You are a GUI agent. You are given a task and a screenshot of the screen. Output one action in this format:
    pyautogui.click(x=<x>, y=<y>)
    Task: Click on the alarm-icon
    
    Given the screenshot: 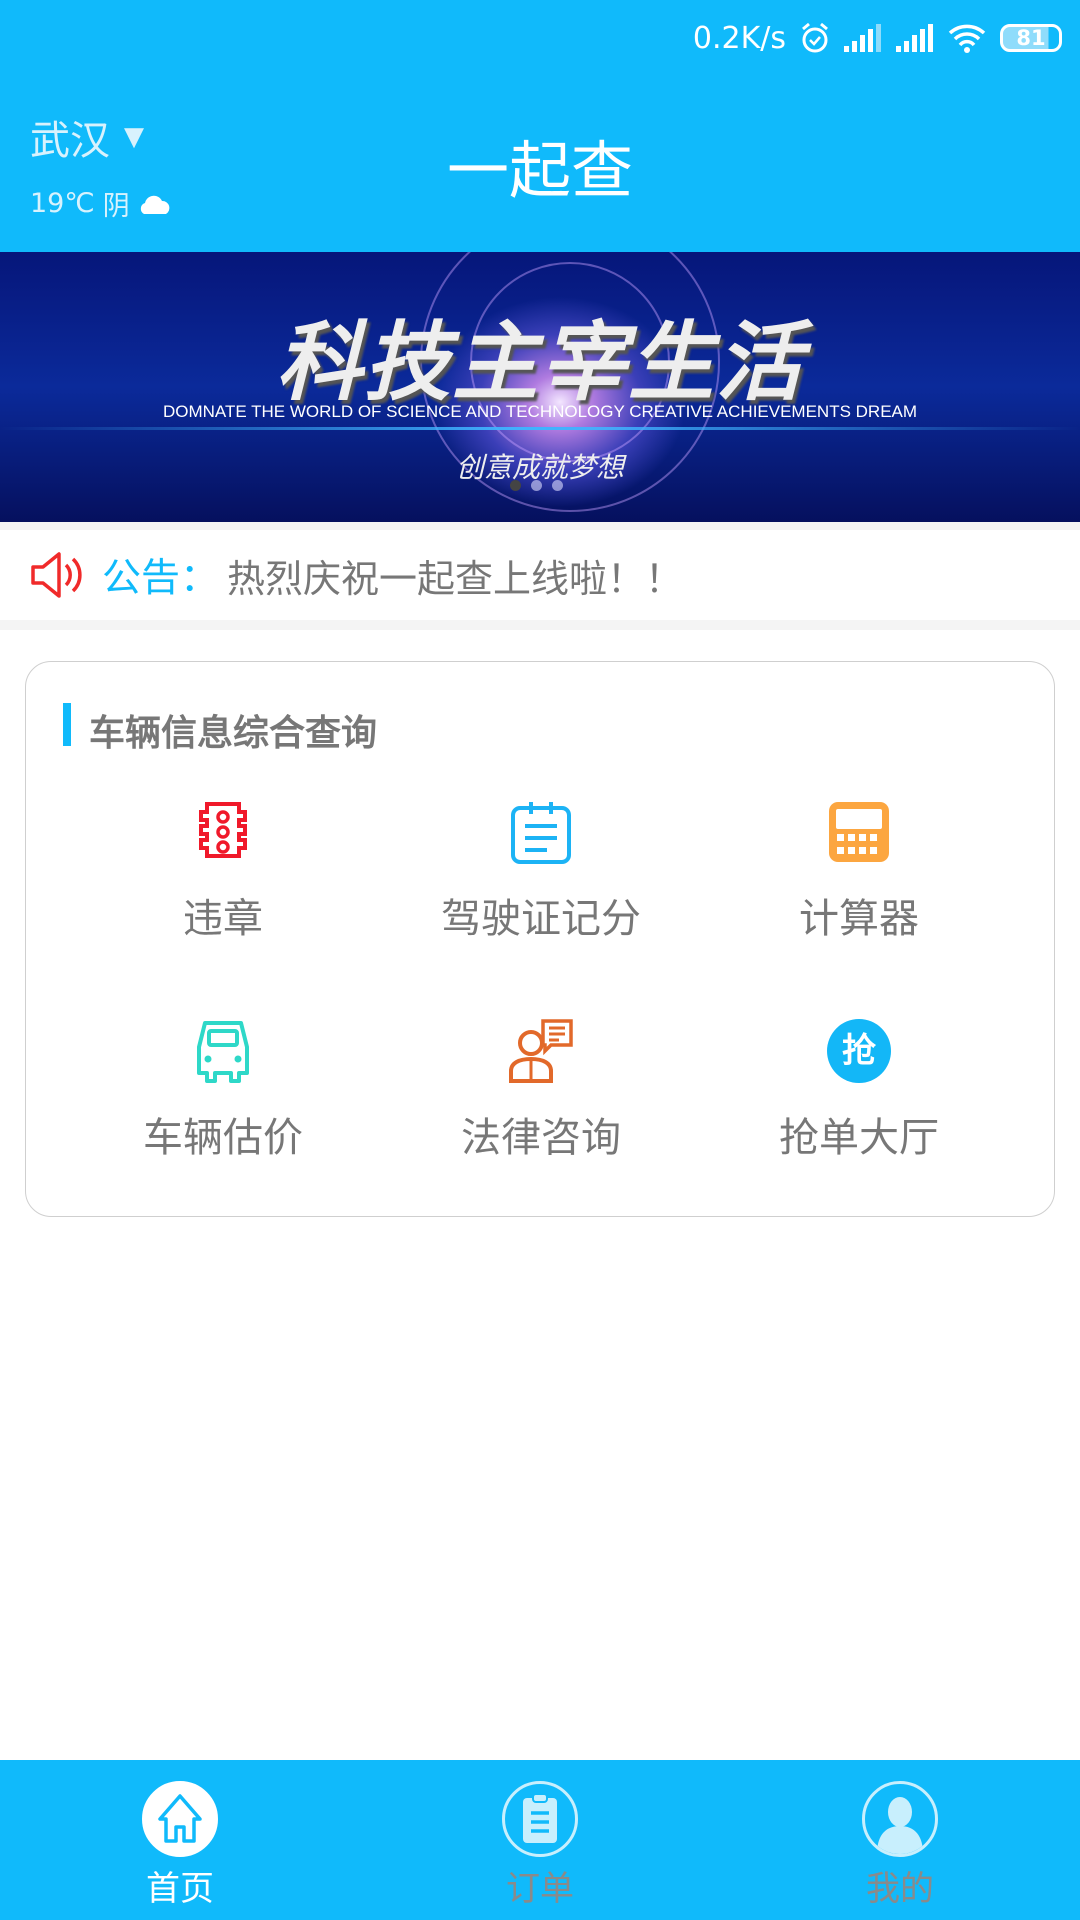 What is the action you would take?
    pyautogui.click(x=815, y=37)
    